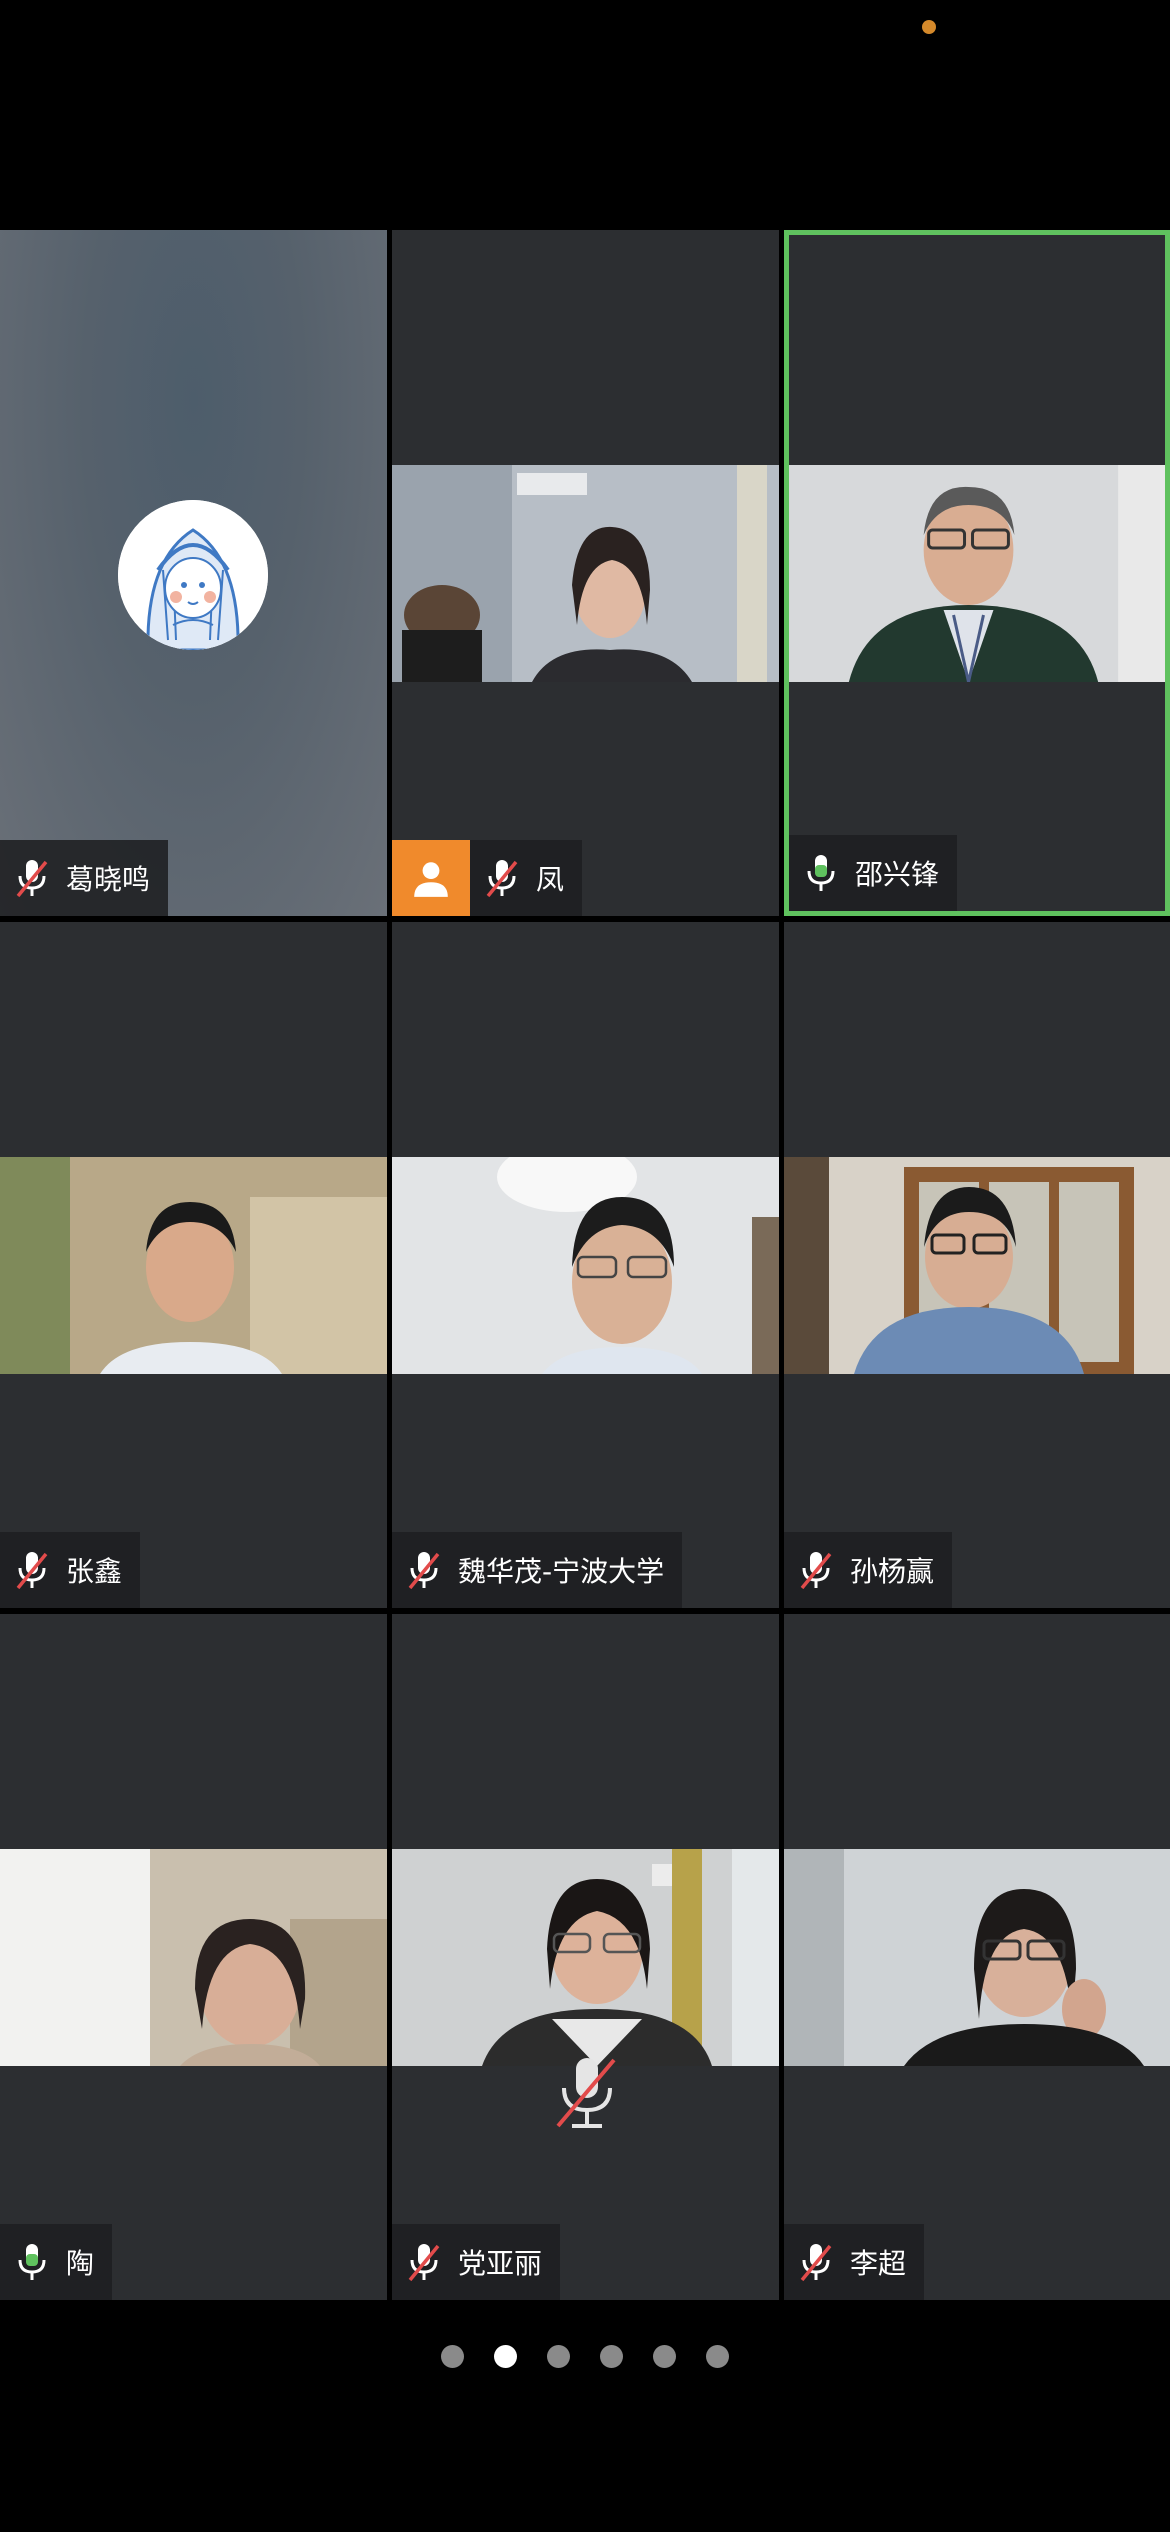 Image resolution: width=1170 pixels, height=2532 pixels. I want to click on participant-name-tag: 葛晓鸣, so click(84, 878).